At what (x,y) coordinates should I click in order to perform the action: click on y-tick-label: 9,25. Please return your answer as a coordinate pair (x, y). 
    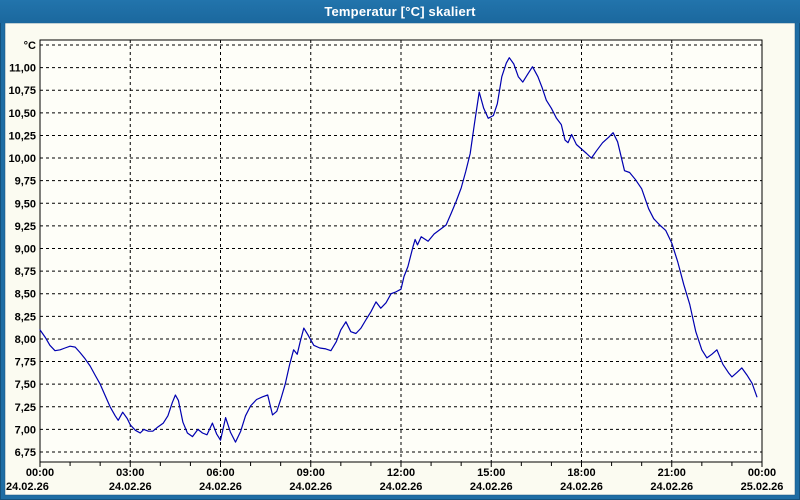
    Looking at the image, I should click on (25, 227).